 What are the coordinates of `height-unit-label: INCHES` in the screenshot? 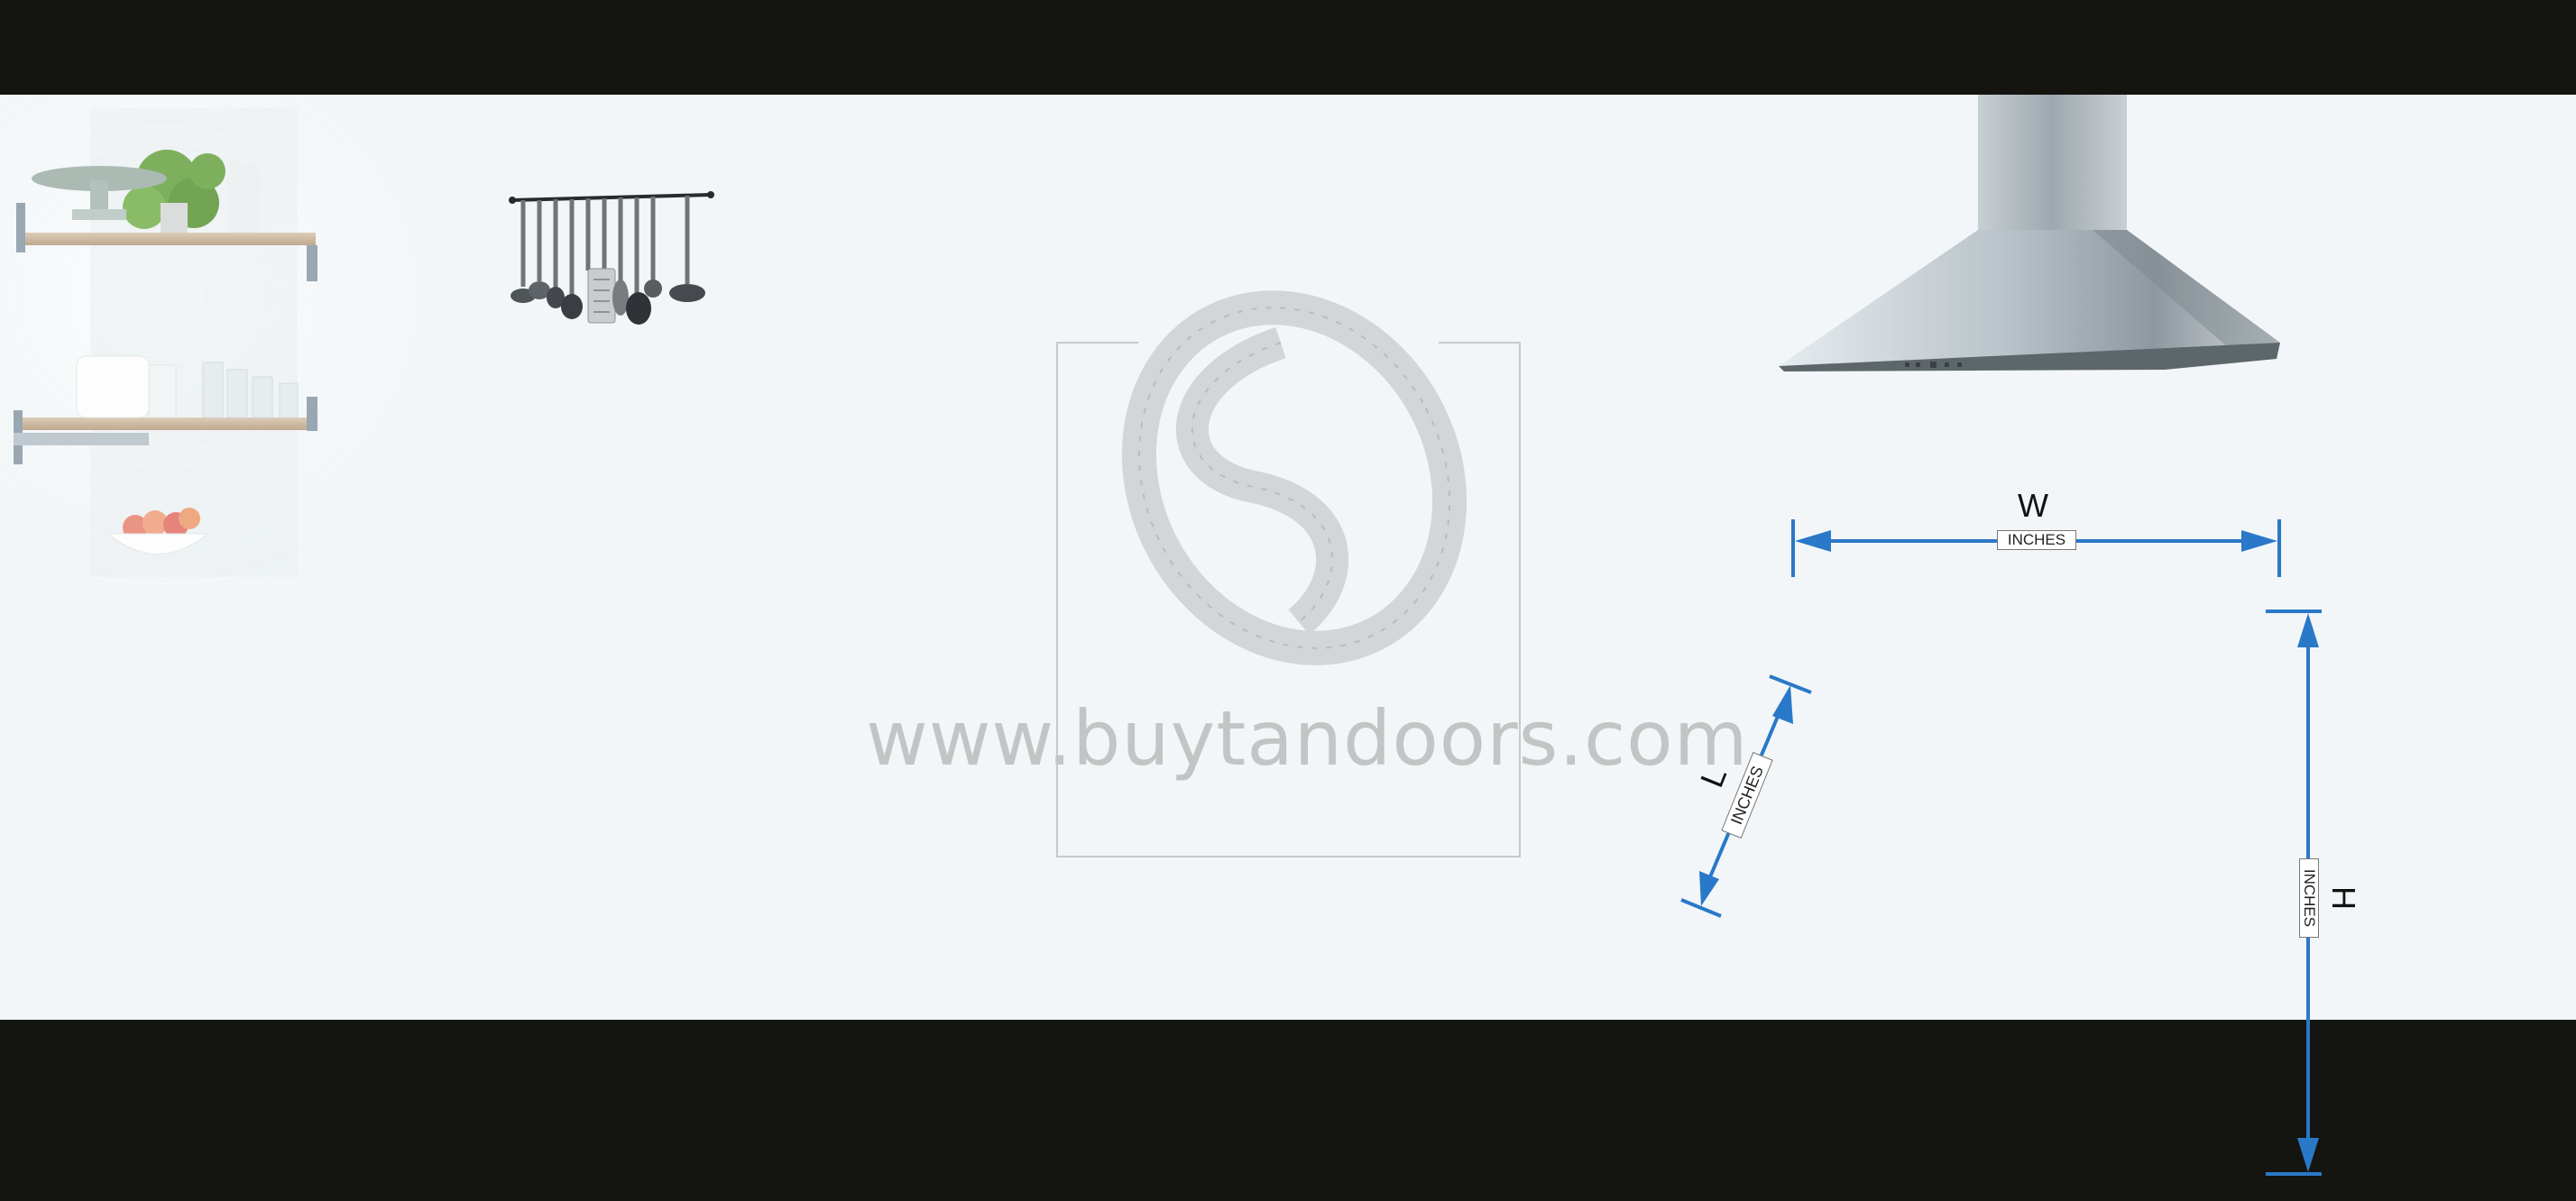 It's located at (2309, 898).